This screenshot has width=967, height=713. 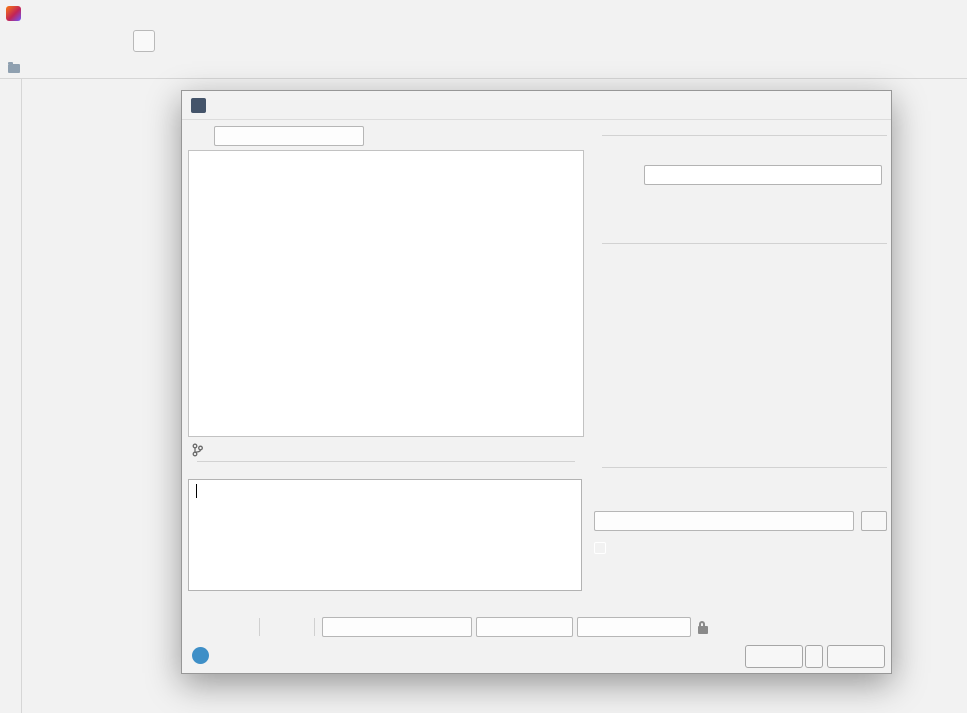 I want to click on divider, so click(x=386, y=461).